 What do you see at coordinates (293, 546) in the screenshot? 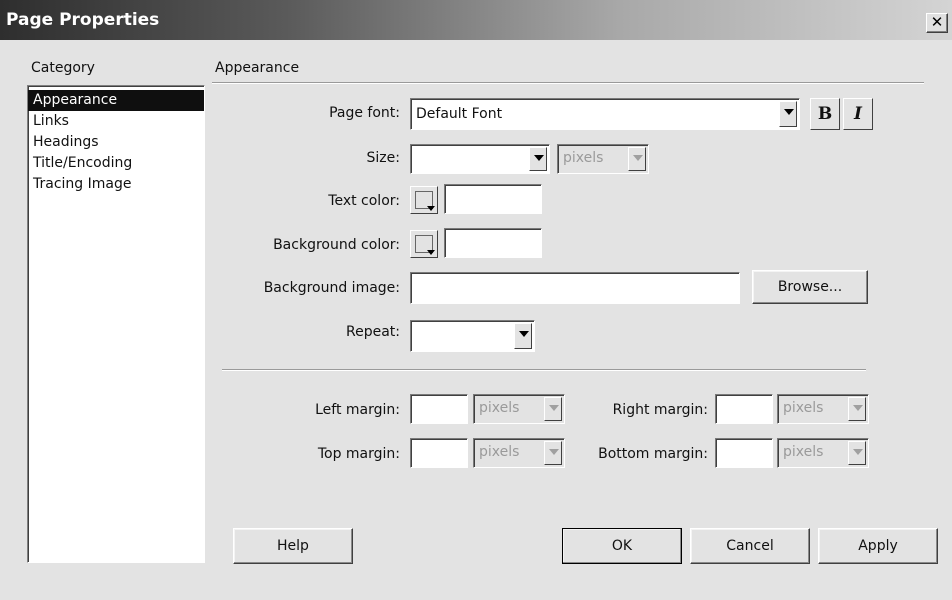
I see `help-button: Help` at bounding box center [293, 546].